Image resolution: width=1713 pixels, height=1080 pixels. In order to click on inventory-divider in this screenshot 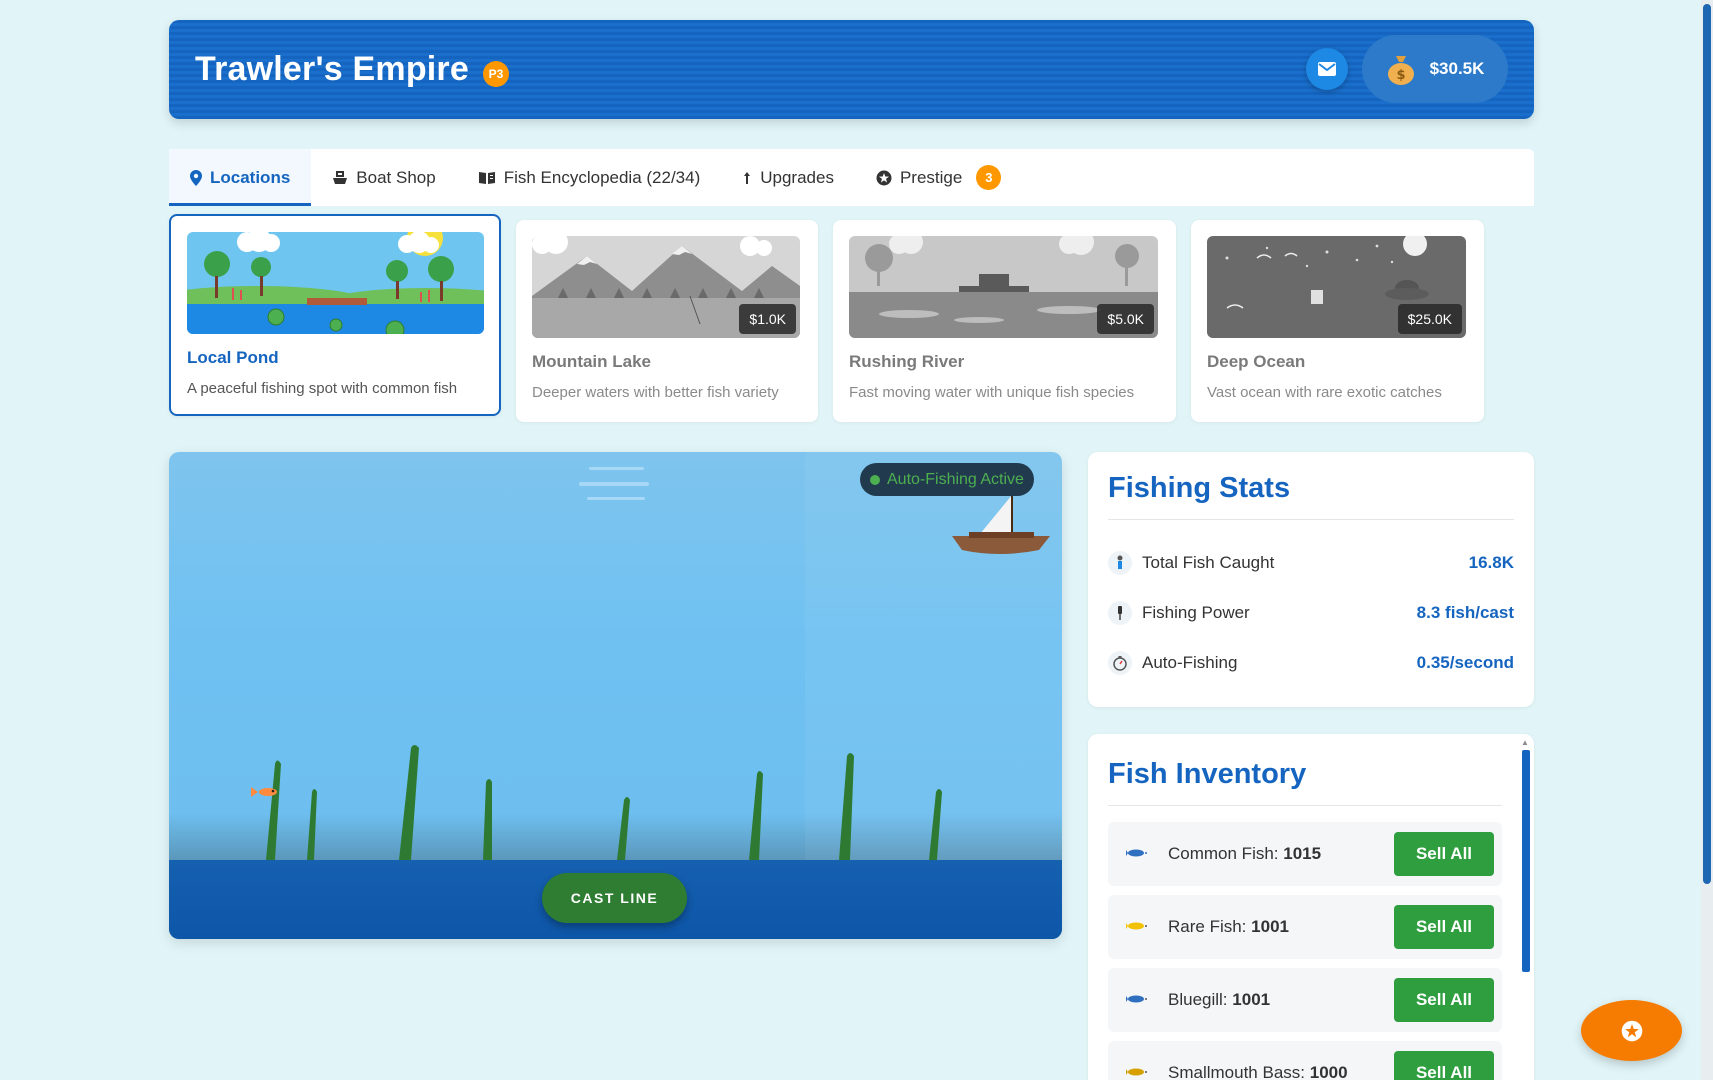, I will do `click(1305, 805)`.